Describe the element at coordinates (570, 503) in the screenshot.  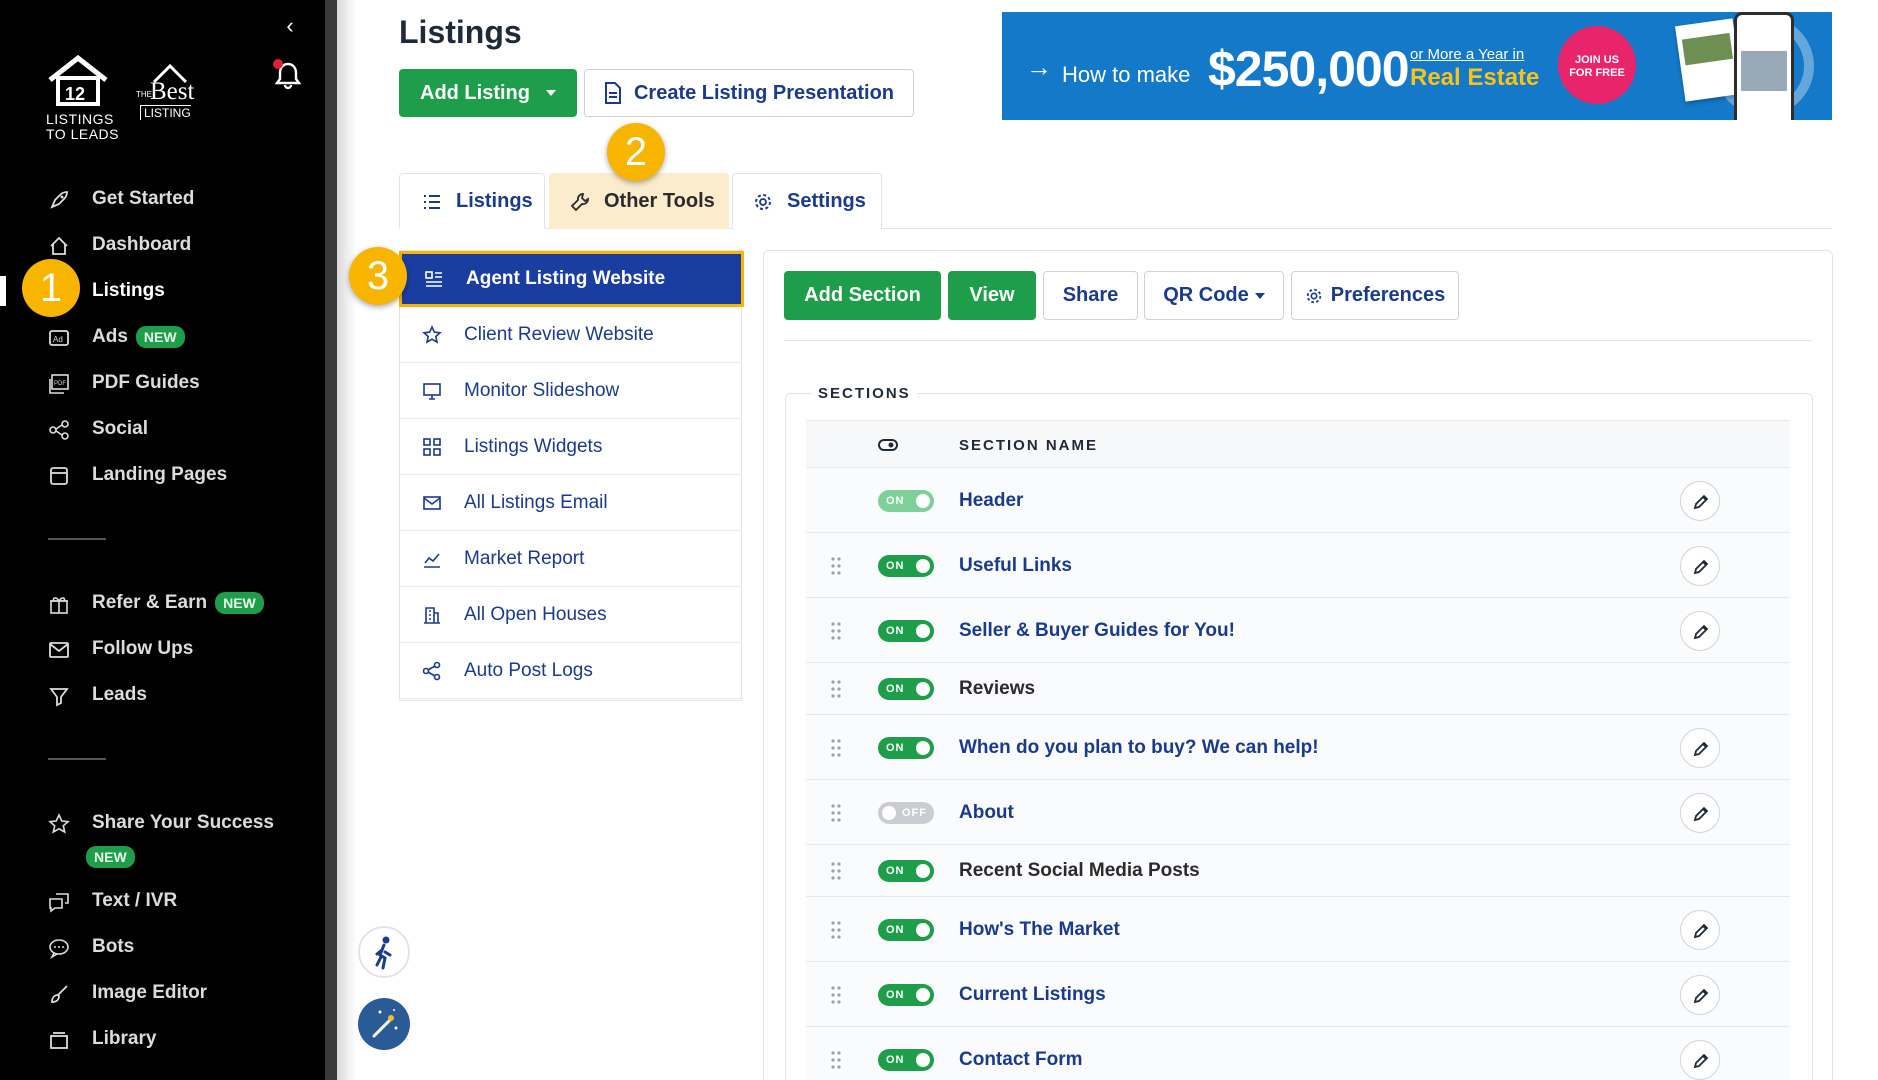
I see `tool-all-listings-email: All Listings Email` at that location.